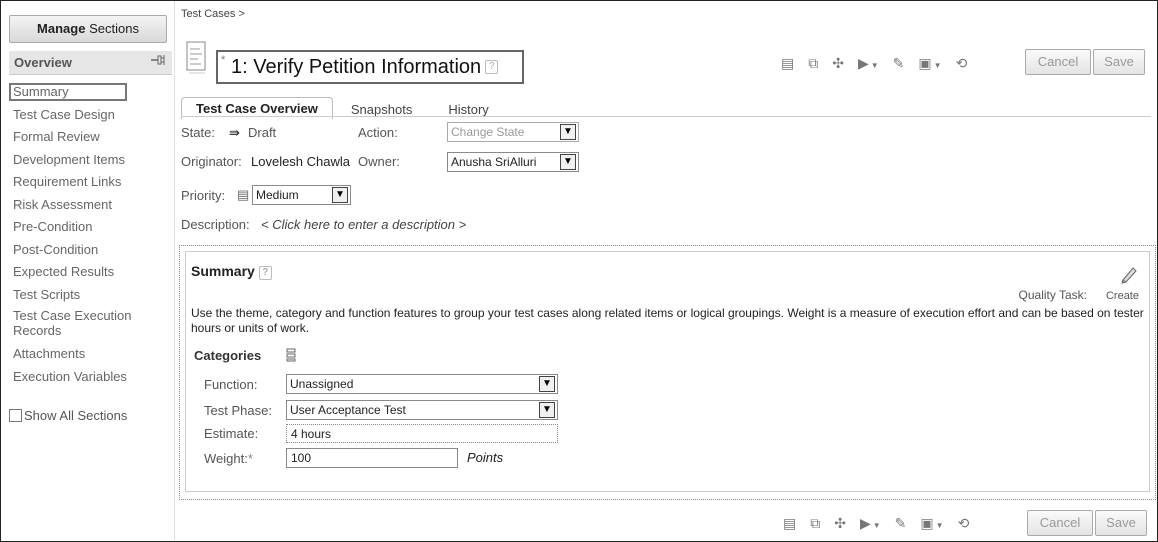  I want to click on show-all-sections: Show All Sections, so click(68, 415).